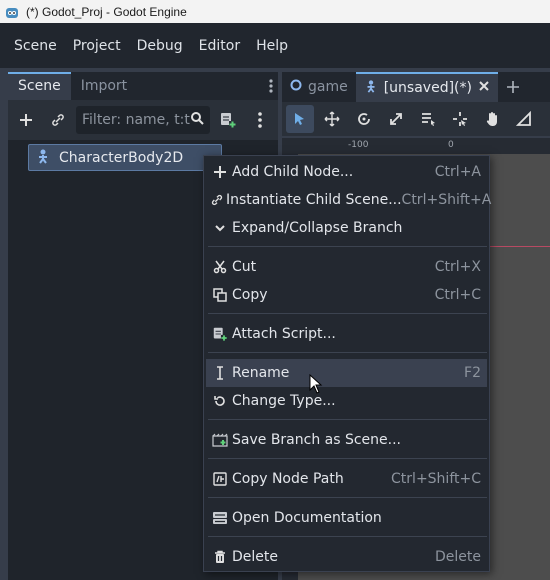  Describe the element at coordinates (346, 479) in the screenshot. I see `menu-item-copy-node-path: Copy Node Path Ctrl+Shift+C` at that location.